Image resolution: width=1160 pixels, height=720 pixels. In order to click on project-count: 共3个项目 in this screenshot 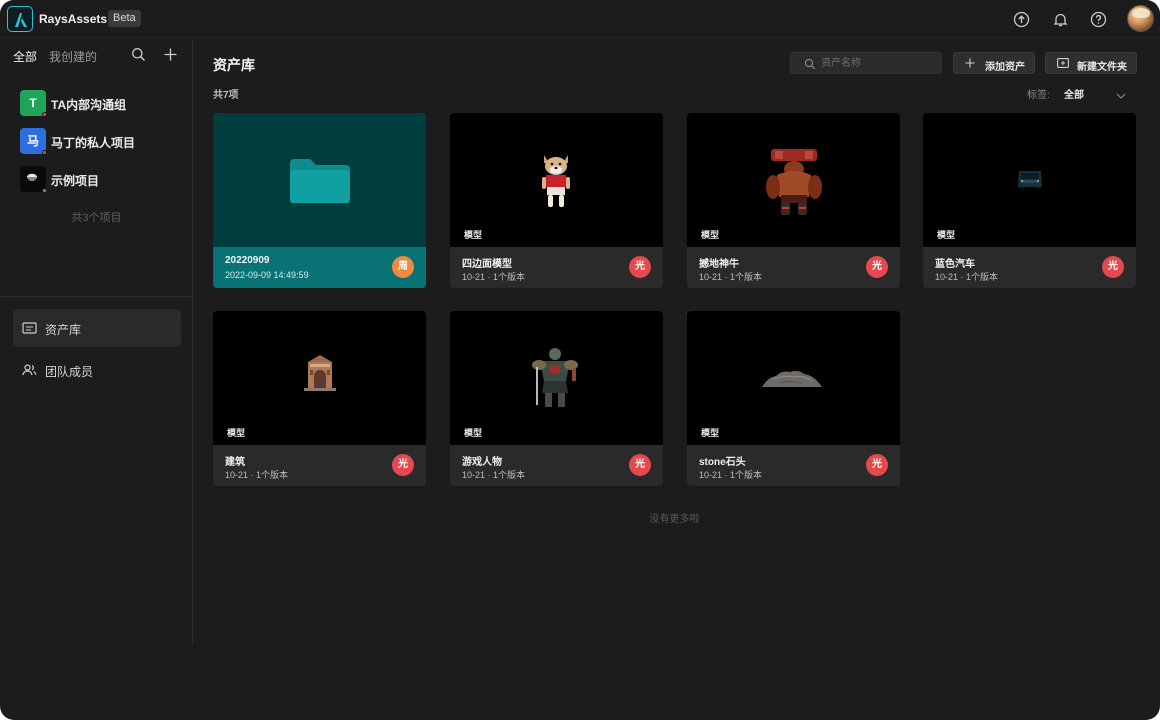, I will do `click(96, 218)`.